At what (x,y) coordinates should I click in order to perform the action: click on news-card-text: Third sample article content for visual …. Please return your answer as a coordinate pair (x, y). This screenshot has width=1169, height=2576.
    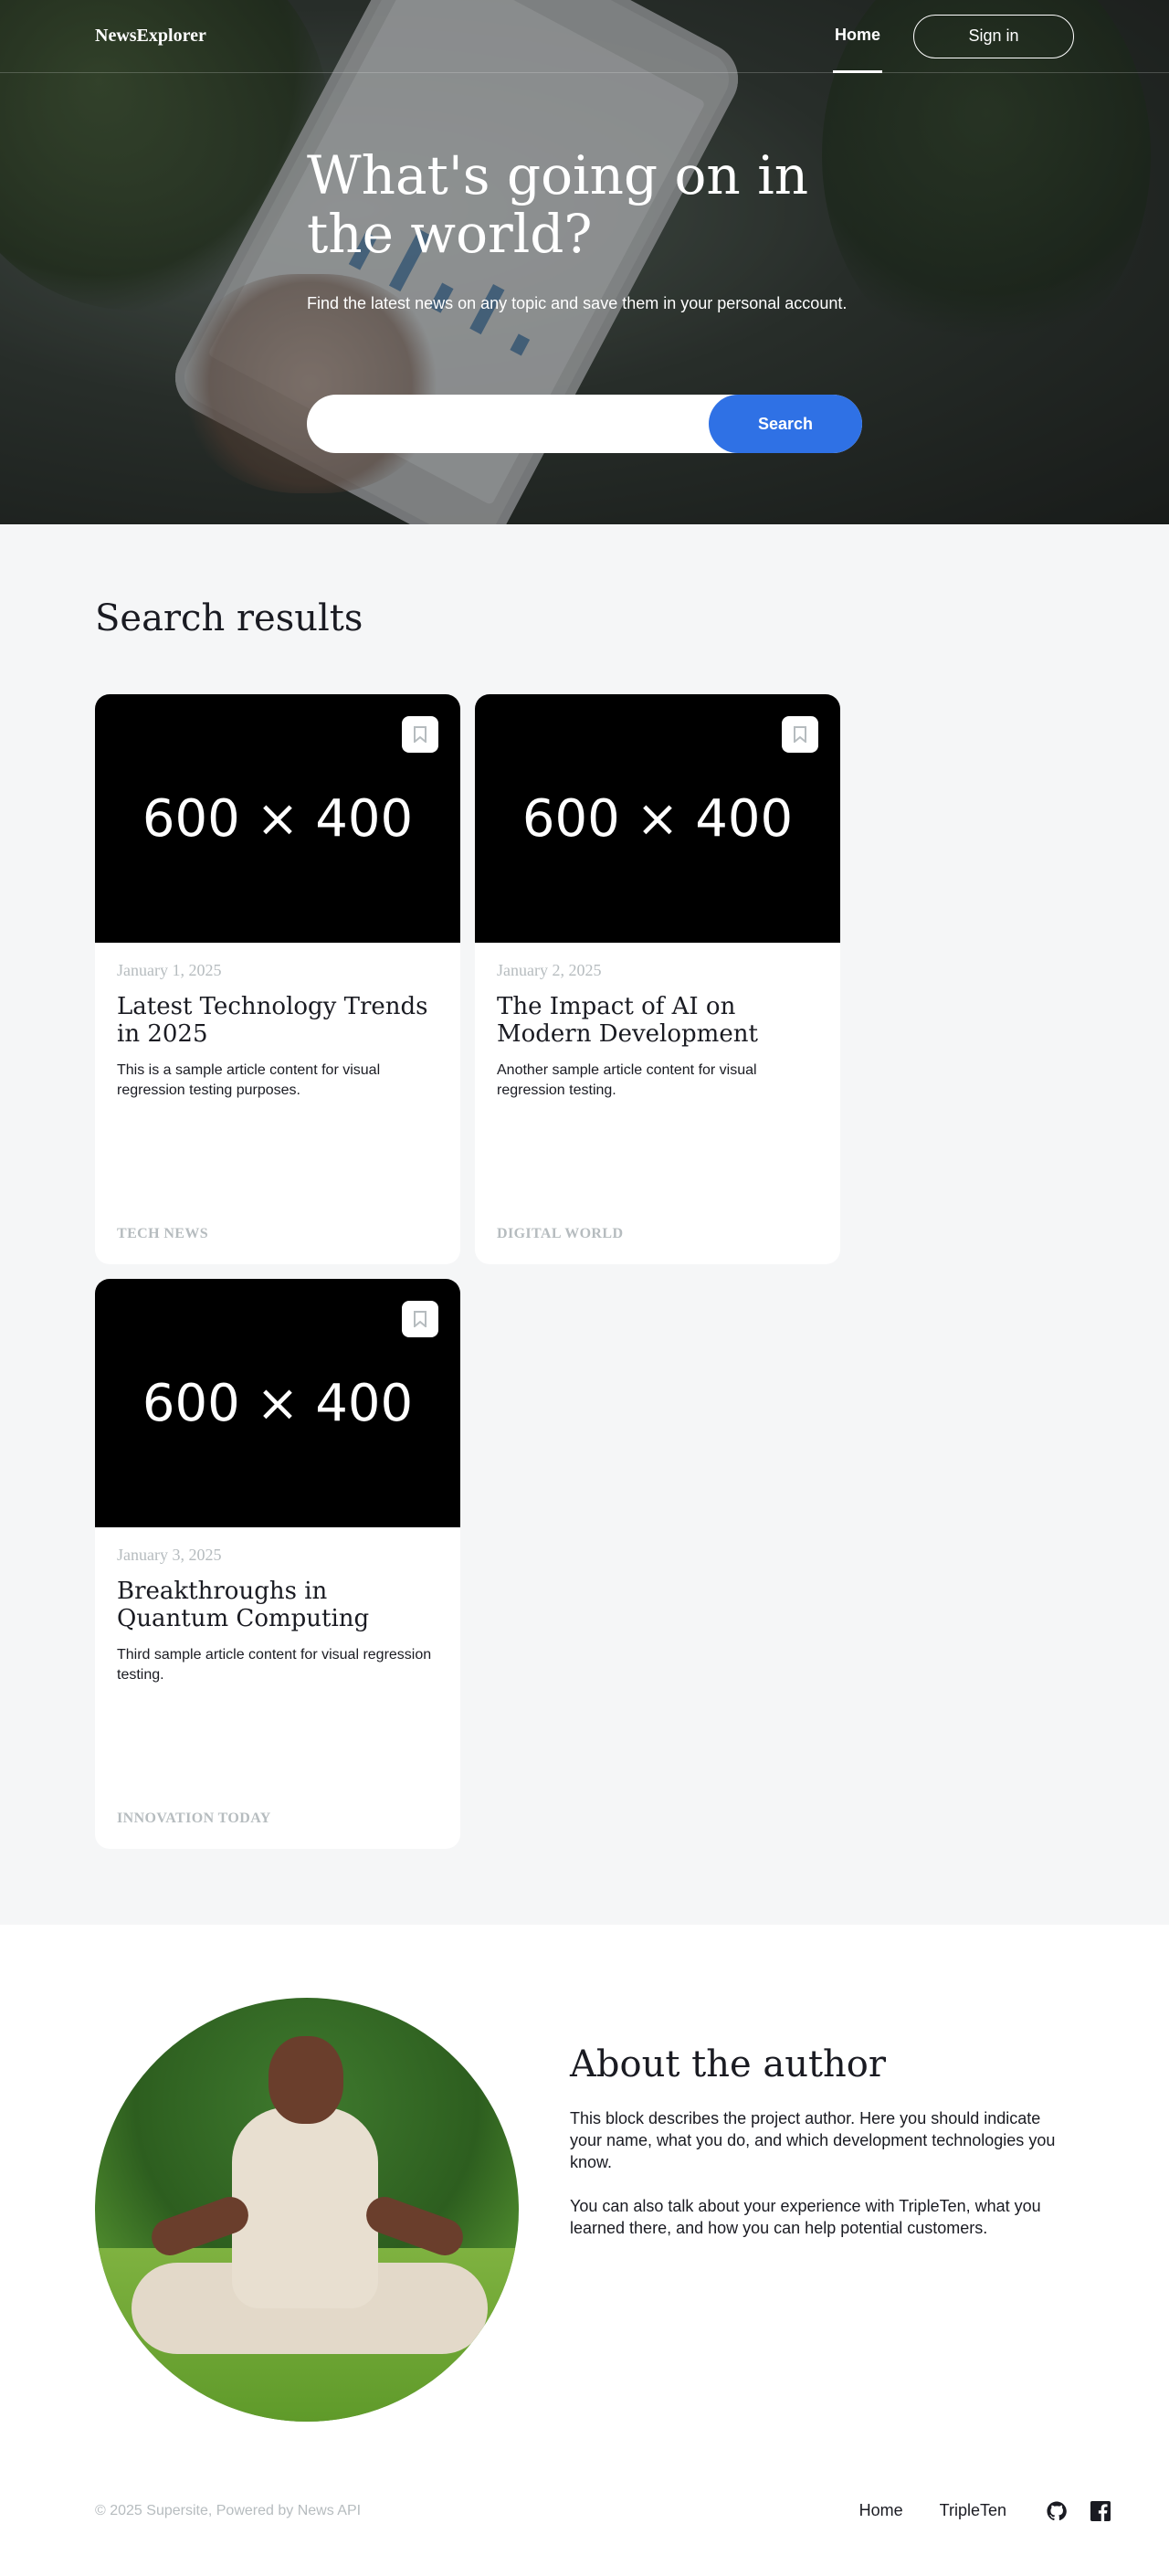
    Looking at the image, I should click on (275, 1665).